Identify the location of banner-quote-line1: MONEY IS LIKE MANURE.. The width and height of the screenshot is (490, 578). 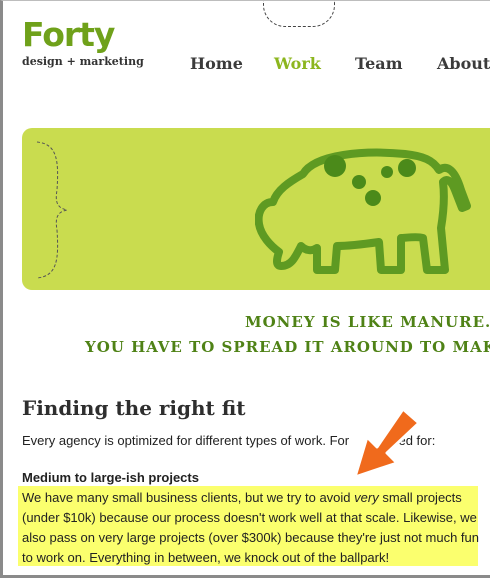
(367, 322).